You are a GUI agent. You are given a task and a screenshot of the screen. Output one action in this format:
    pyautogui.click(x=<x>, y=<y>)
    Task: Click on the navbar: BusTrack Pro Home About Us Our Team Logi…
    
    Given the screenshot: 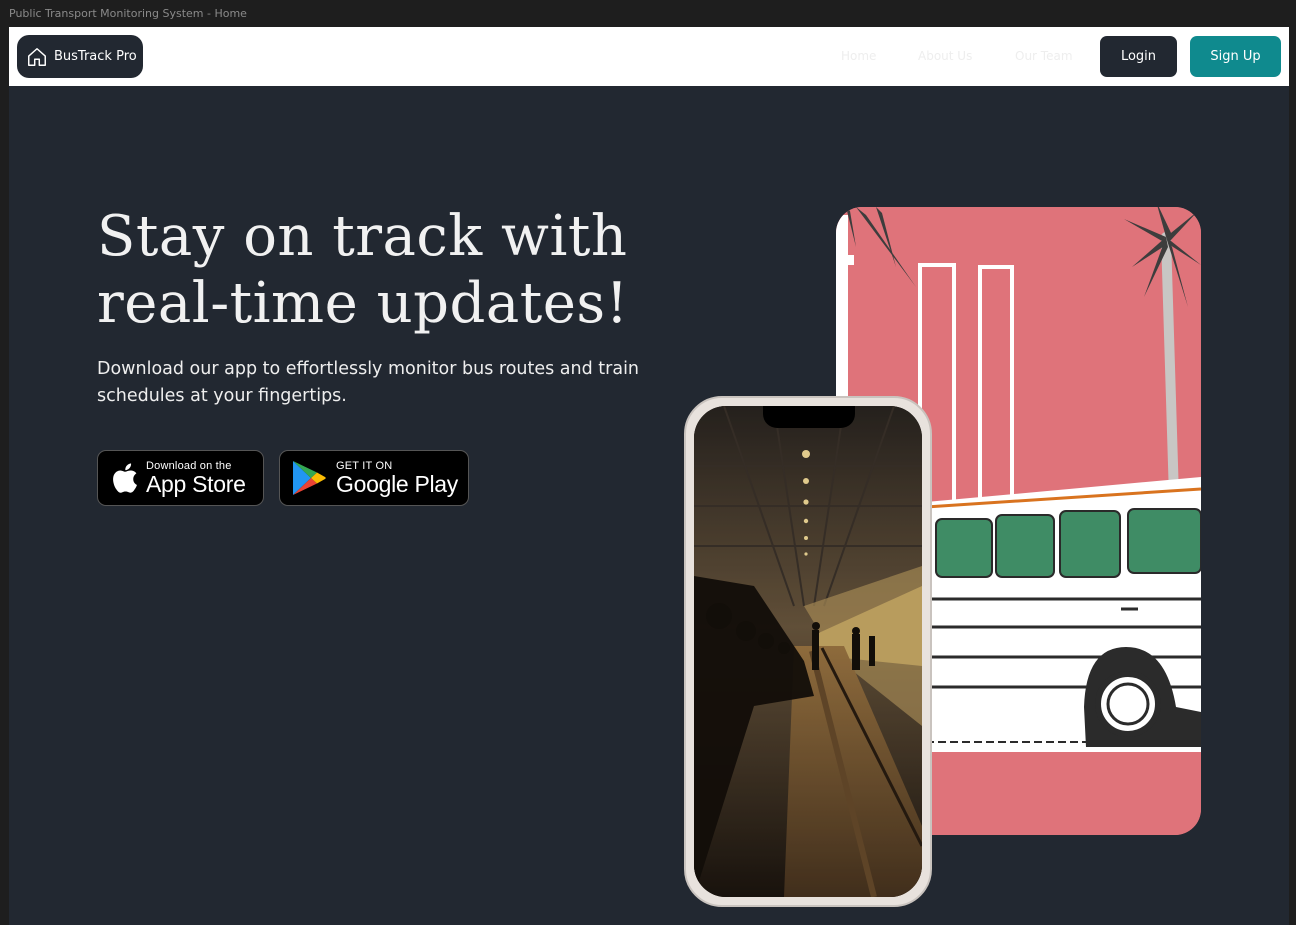 What is the action you would take?
    pyautogui.click(x=649, y=56)
    